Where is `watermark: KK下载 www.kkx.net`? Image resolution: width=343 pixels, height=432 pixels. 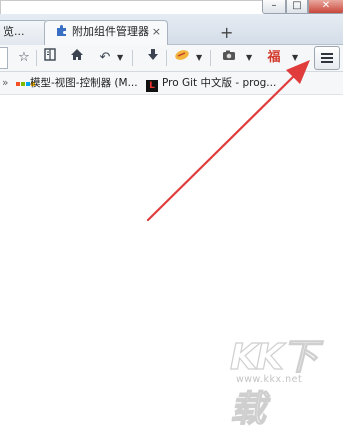 watermark: KK下载 www.kkx.net is located at coordinates (286, 380).